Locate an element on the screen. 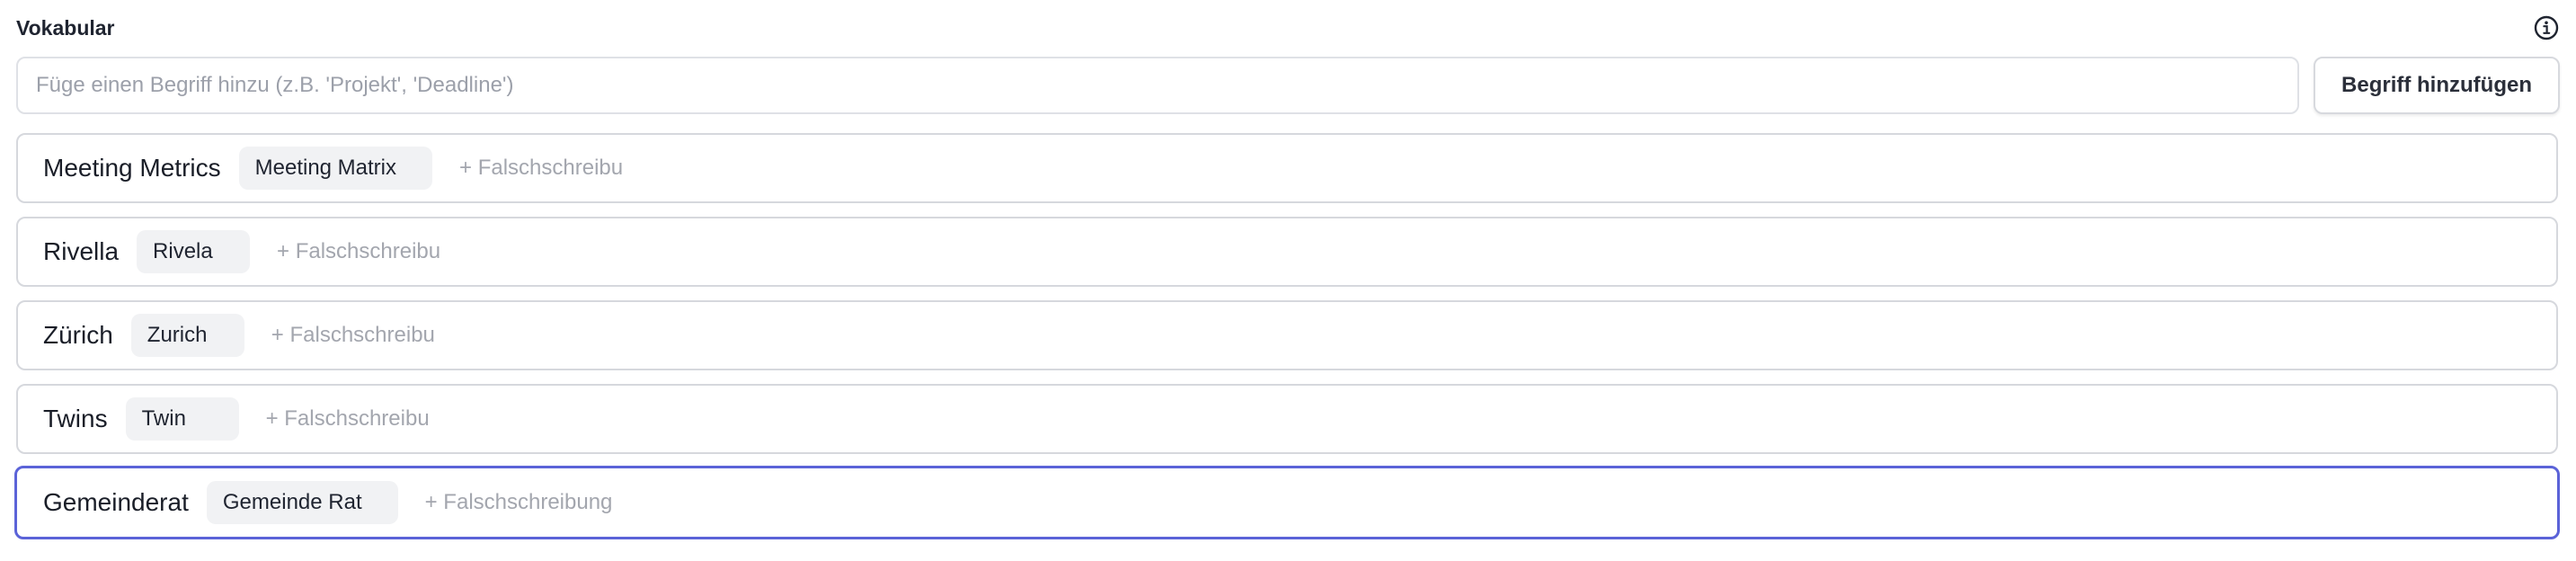 The image size is (2576, 561). term-label: Meeting Metrics is located at coordinates (132, 168).